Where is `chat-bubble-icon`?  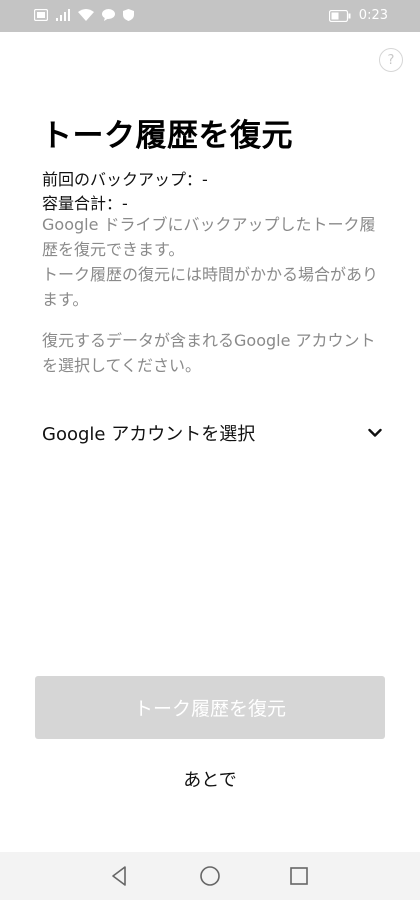 chat-bubble-icon is located at coordinates (108, 15).